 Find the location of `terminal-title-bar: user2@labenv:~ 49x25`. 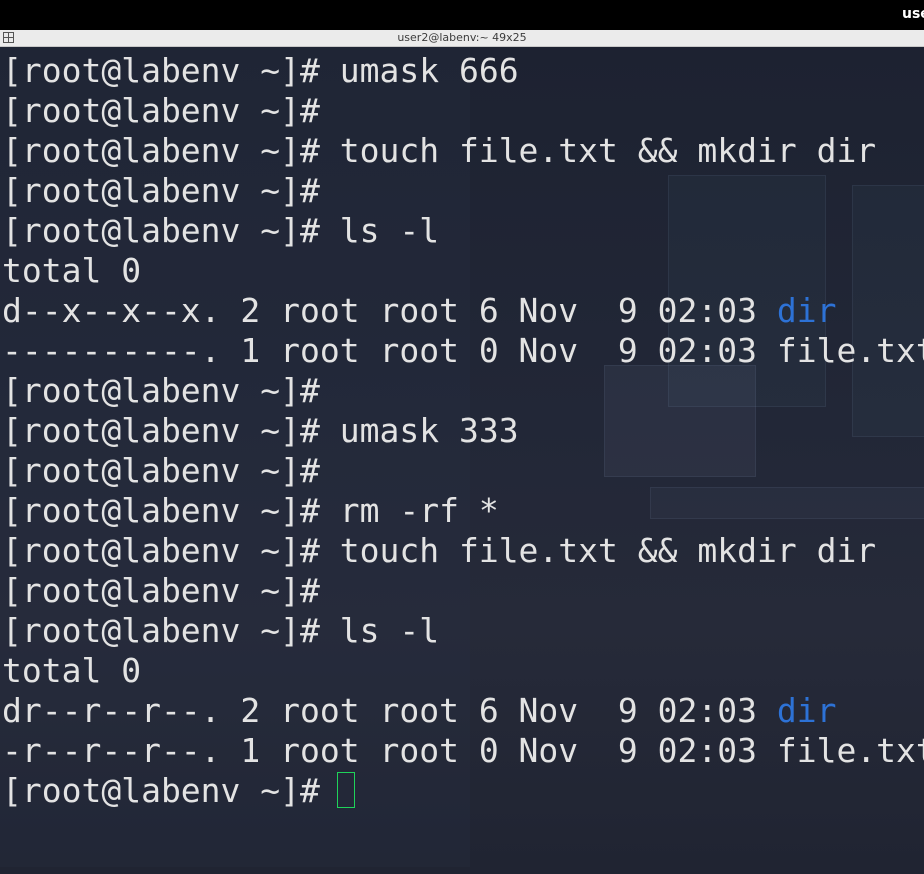

terminal-title-bar: user2@labenv:~ 49x25 is located at coordinates (462, 38).